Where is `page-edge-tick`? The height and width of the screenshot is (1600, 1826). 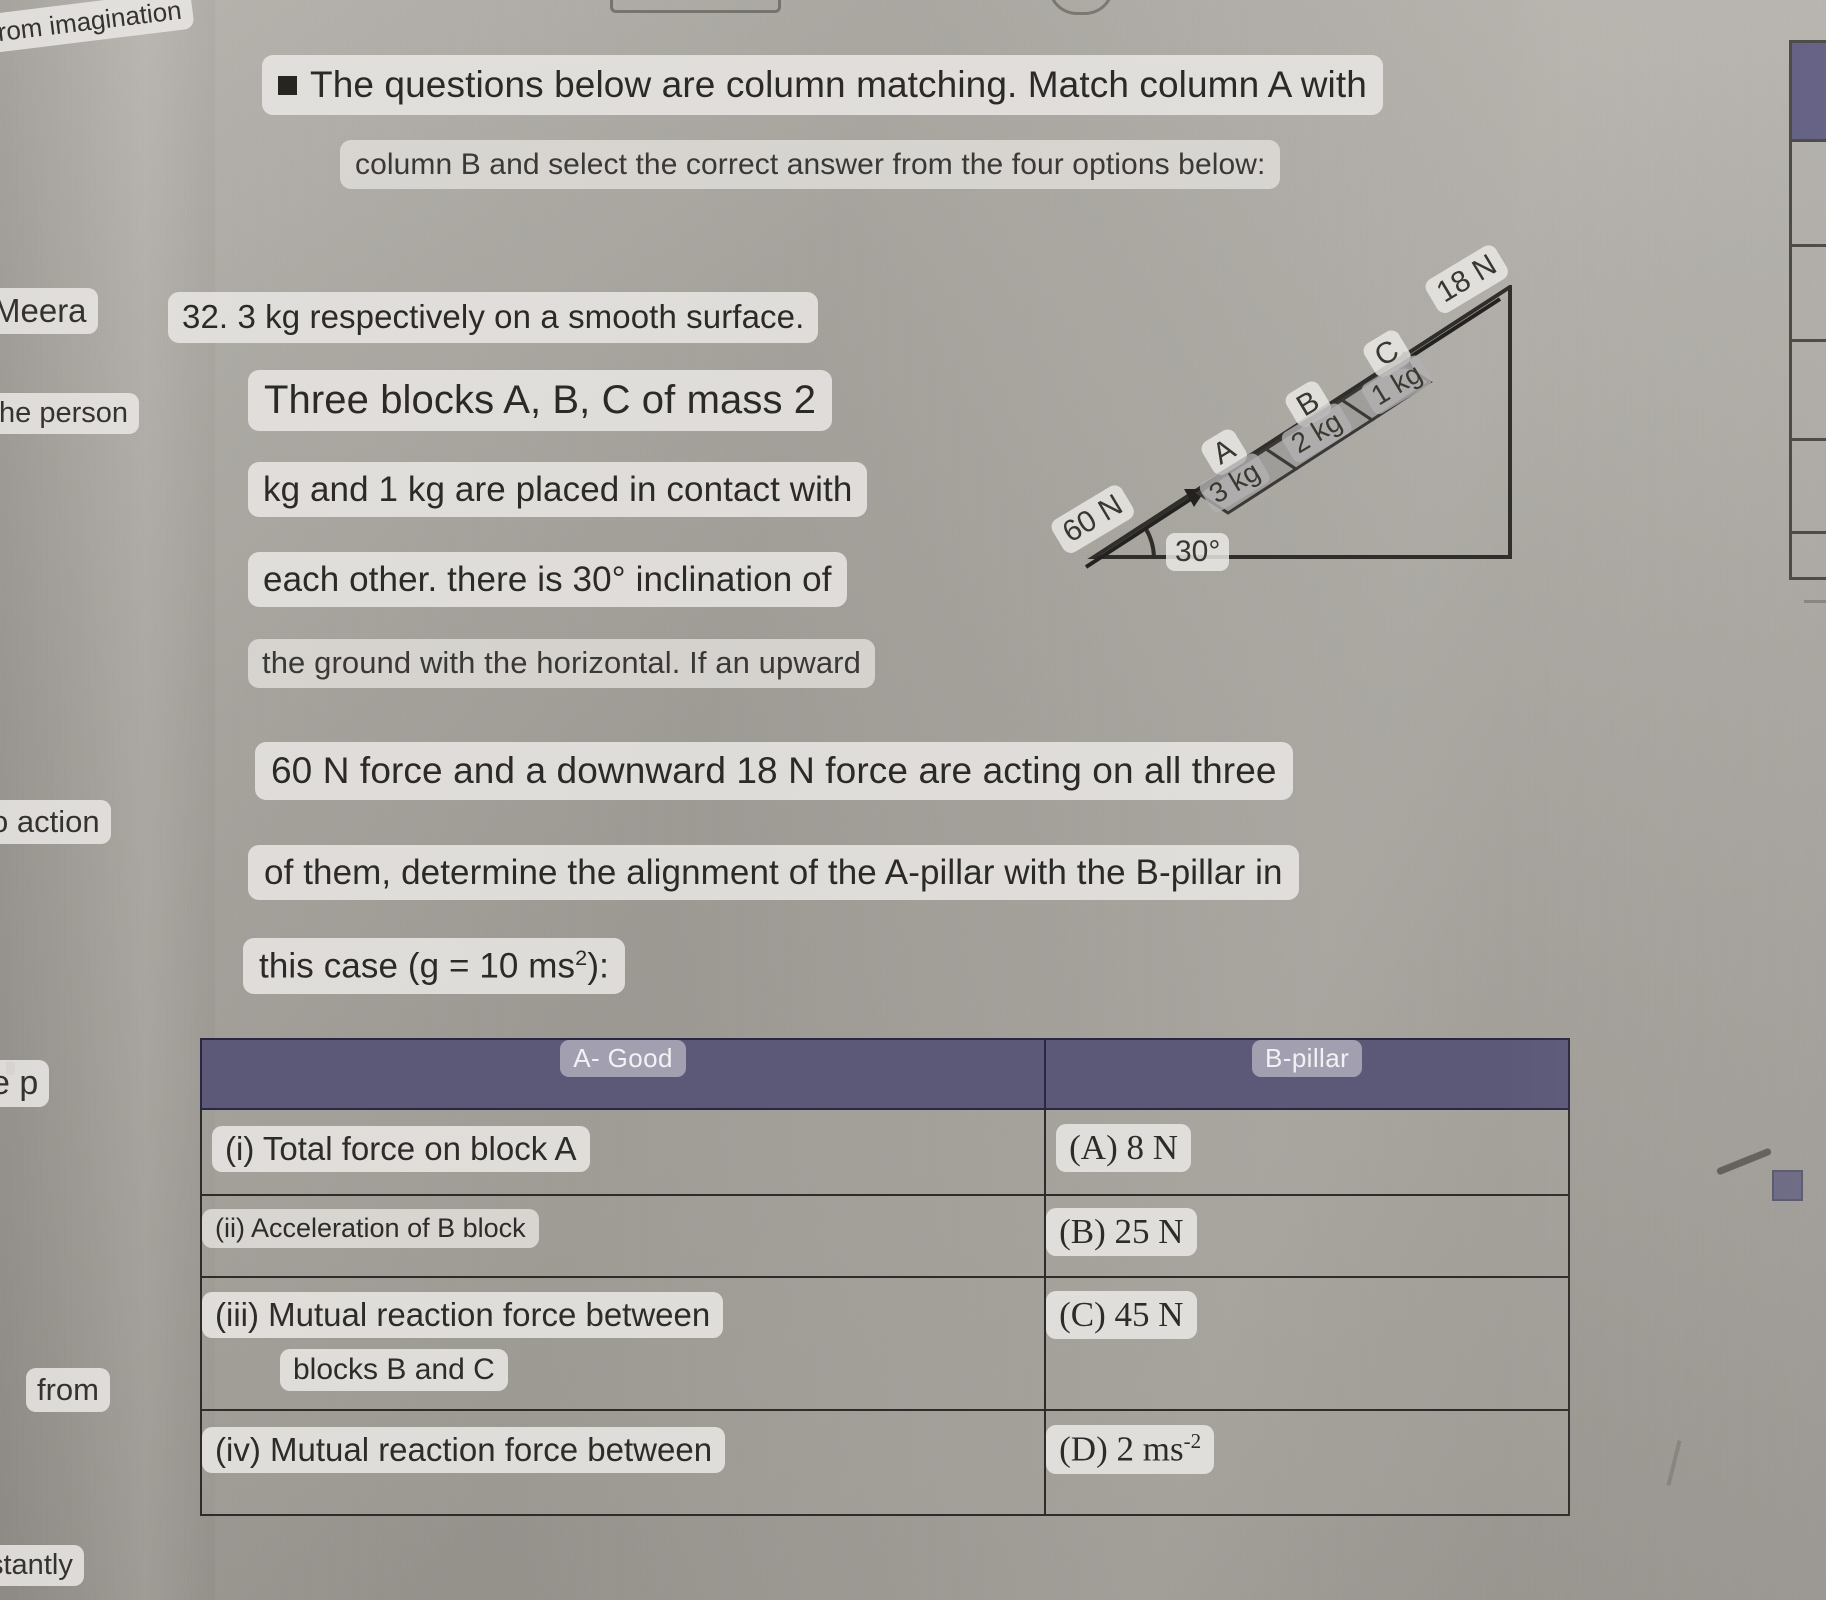
page-edge-tick is located at coordinates (1815, 601).